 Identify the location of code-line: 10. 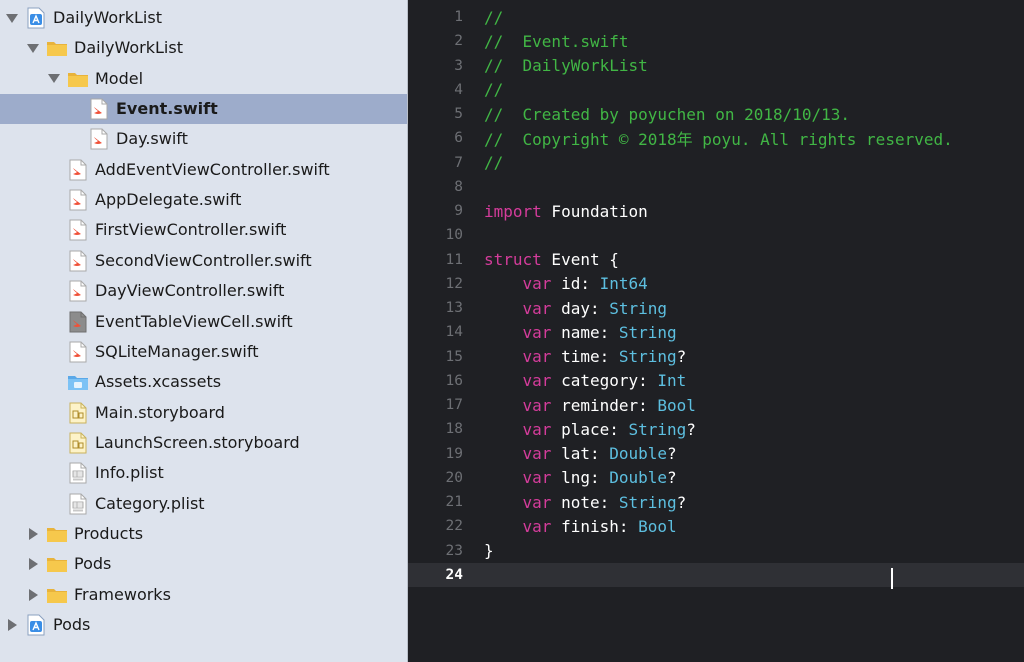
(716, 235).